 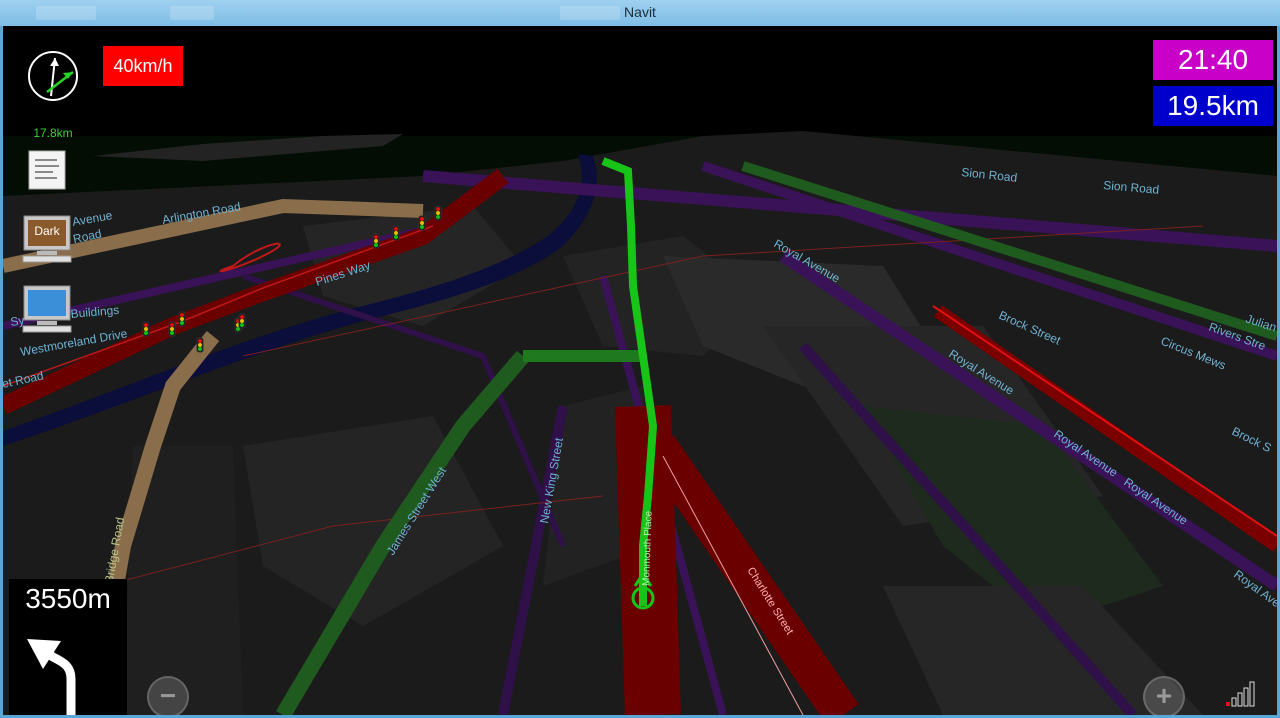 I want to click on compass-icon, so click(x=53, y=76).